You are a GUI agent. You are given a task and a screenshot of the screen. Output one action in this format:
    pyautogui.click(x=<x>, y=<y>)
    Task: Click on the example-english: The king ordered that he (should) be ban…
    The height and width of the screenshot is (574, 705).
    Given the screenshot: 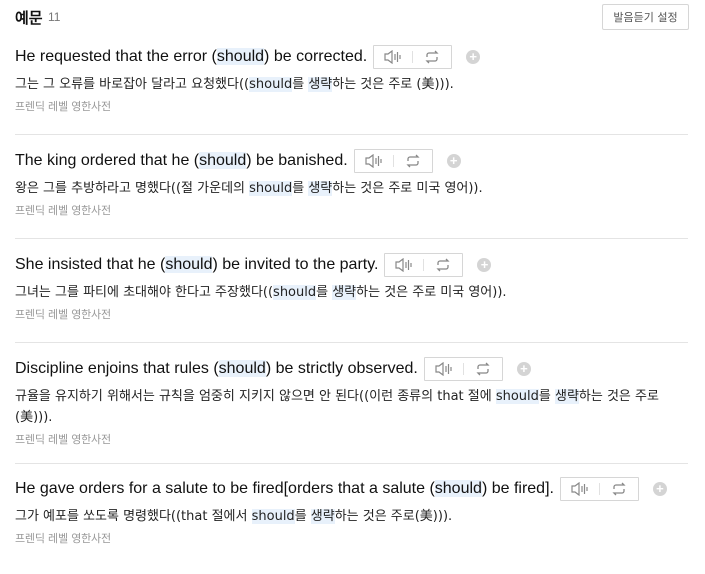 What is the action you would take?
    pyautogui.click(x=351, y=161)
    